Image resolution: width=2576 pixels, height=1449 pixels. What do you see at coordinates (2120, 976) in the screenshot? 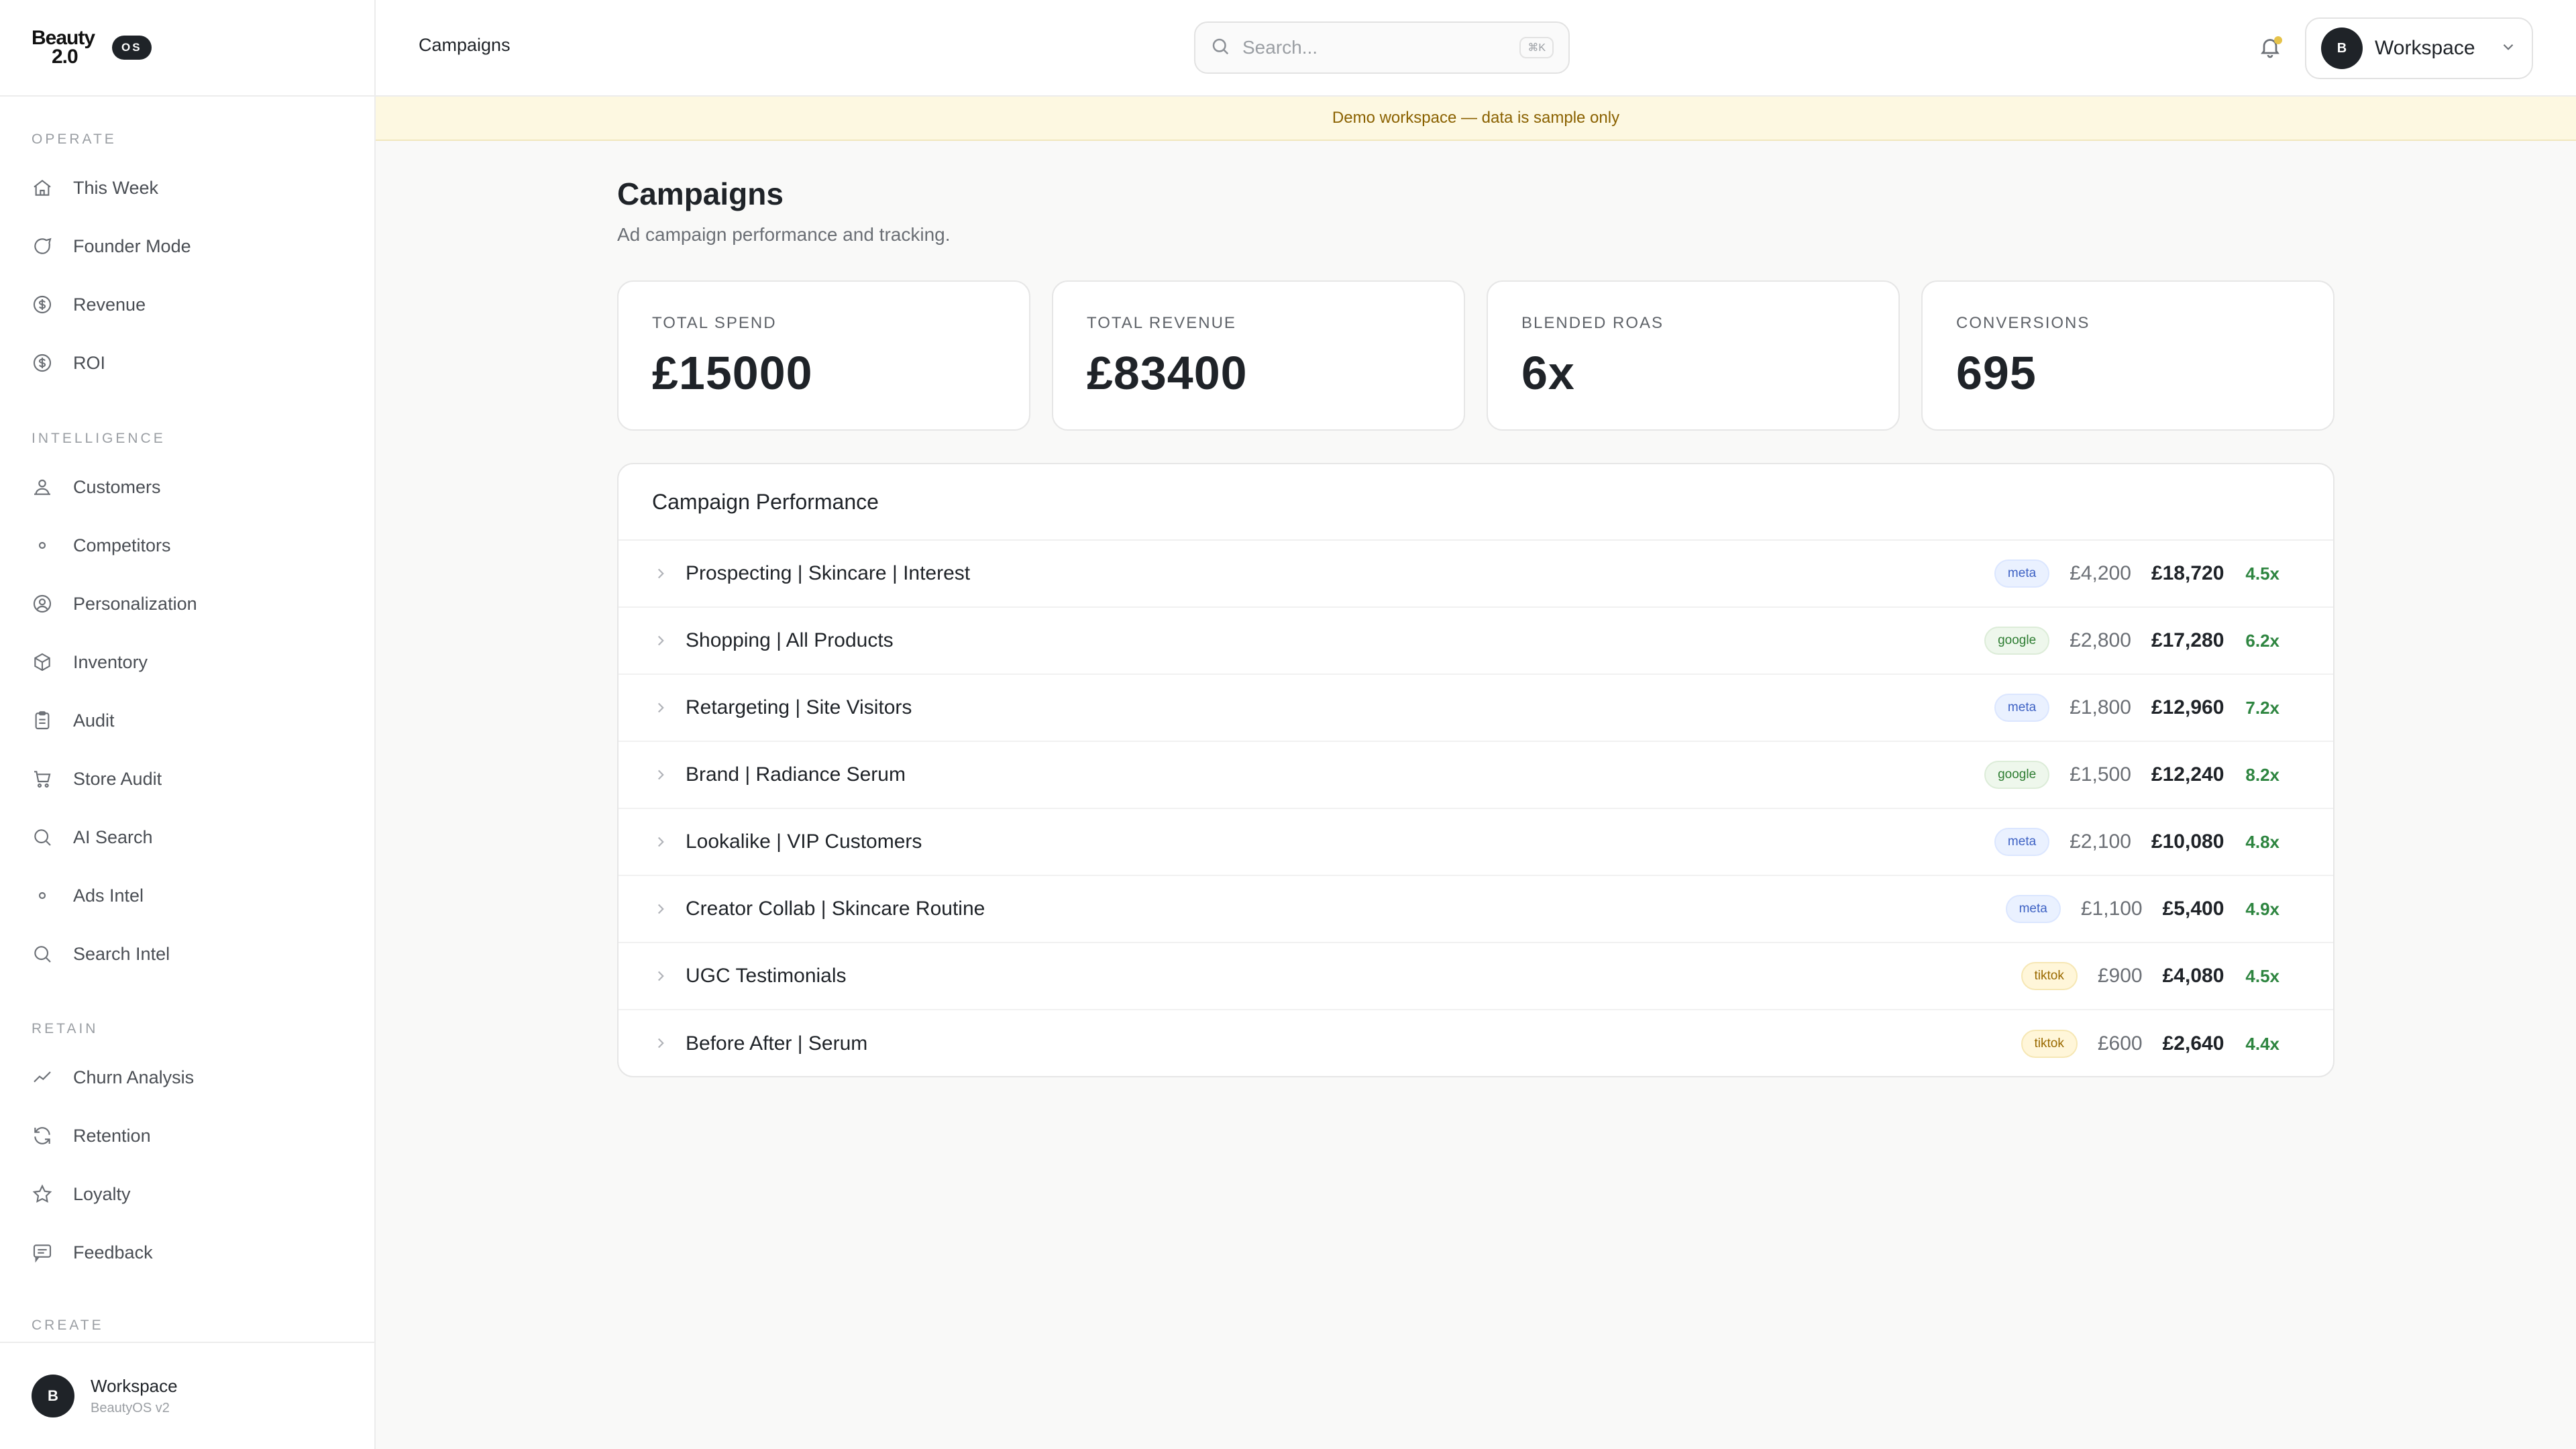
I see `campaign-spend: £900` at bounding box center [2120, 976].